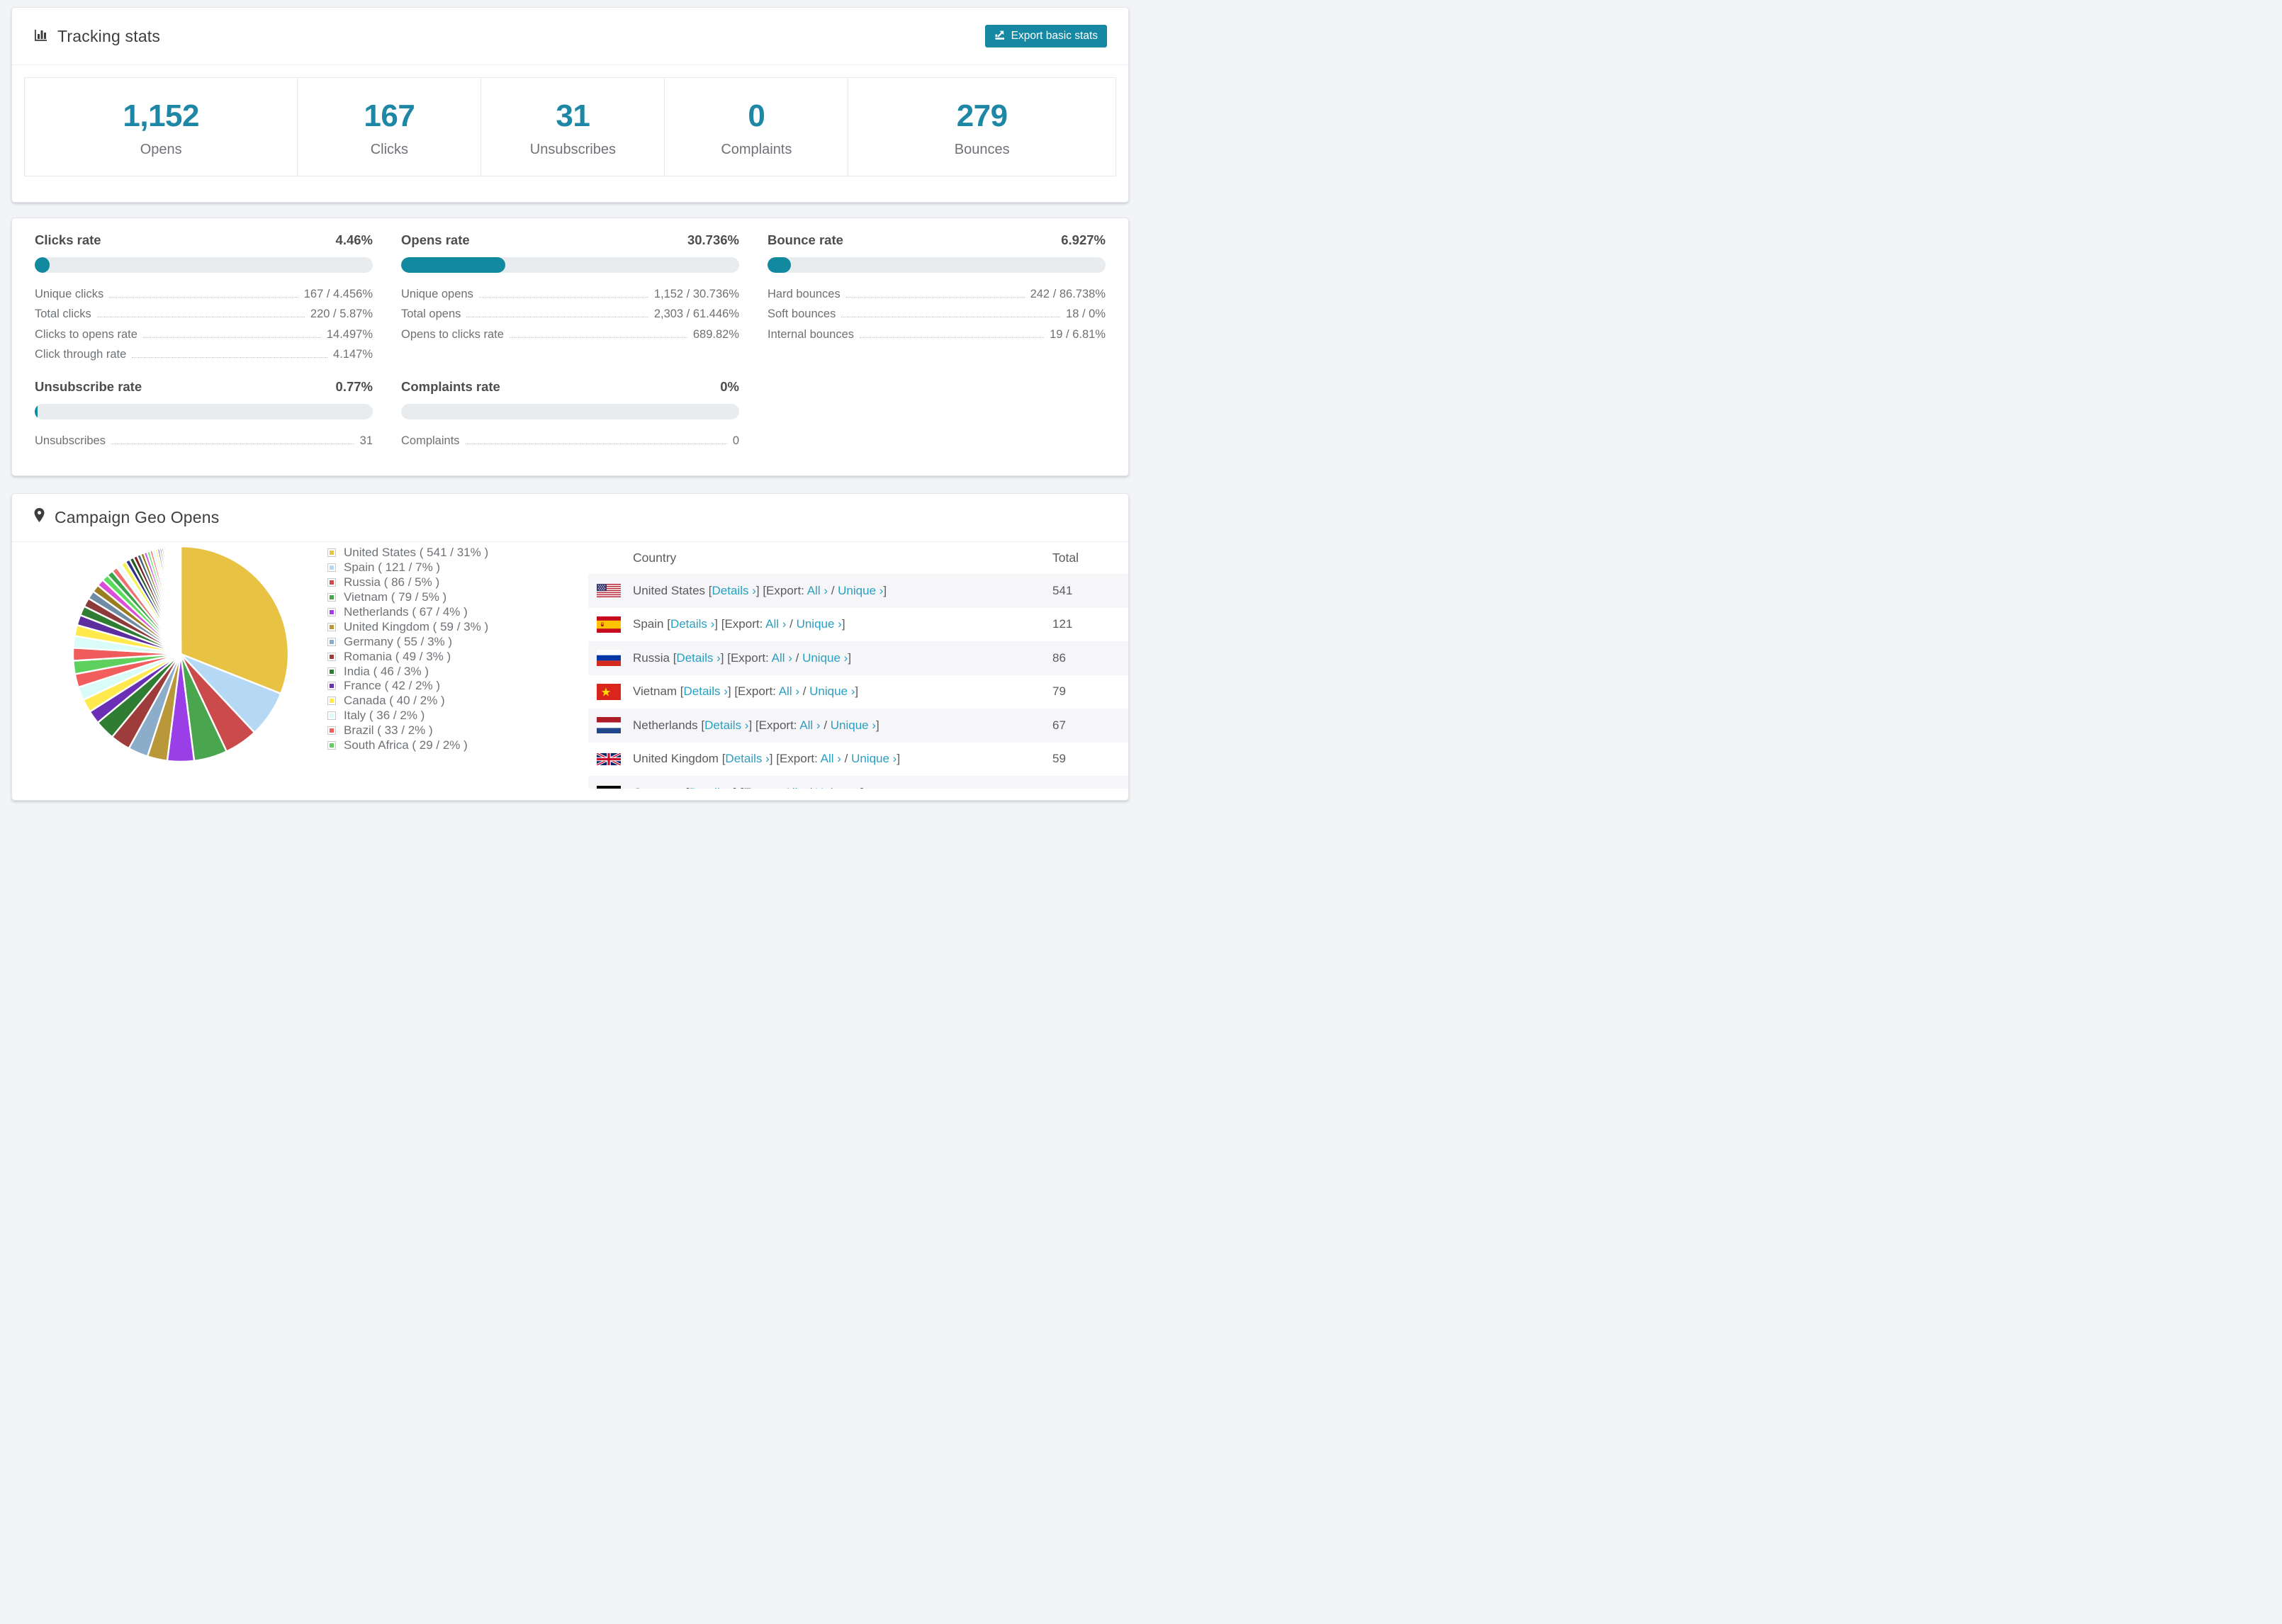 The height and width of the screenshot is (1624, 2282). Describe the element at coordinates (609, 625) in the screenshot. I see `flag-es-icon` at that location.